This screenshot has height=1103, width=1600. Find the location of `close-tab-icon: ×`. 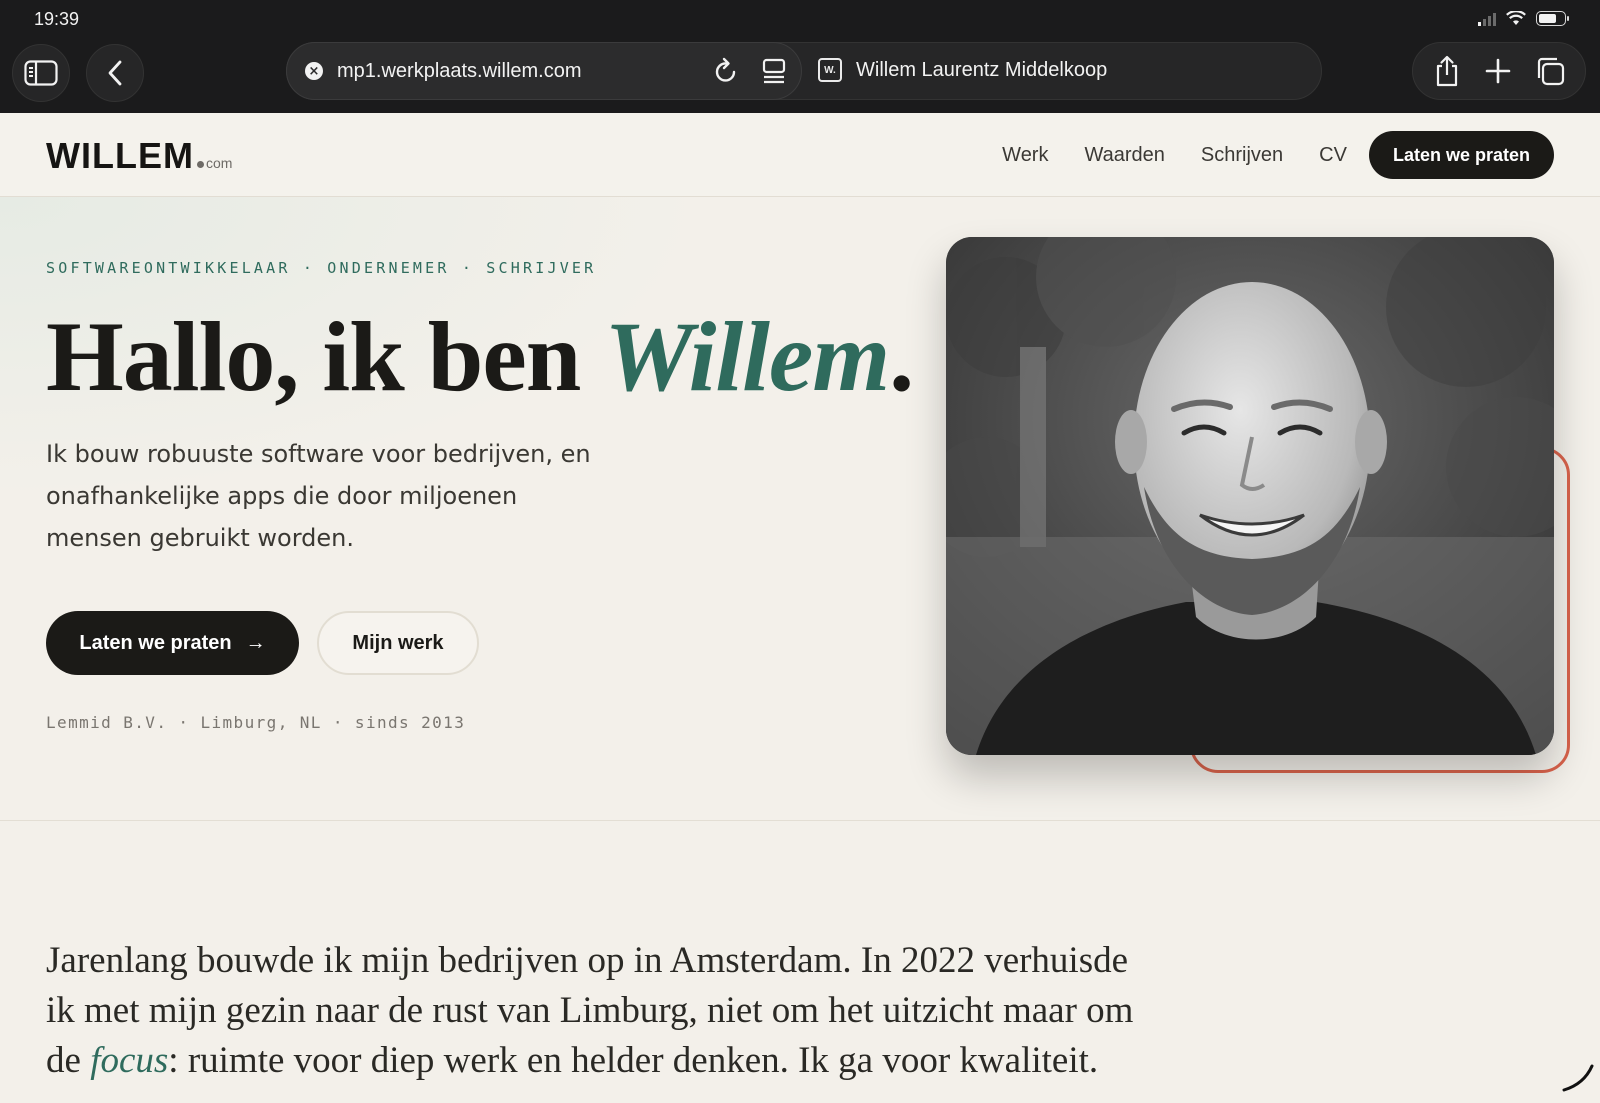

close-tab-icon: × is located at coordinates (314, 71).